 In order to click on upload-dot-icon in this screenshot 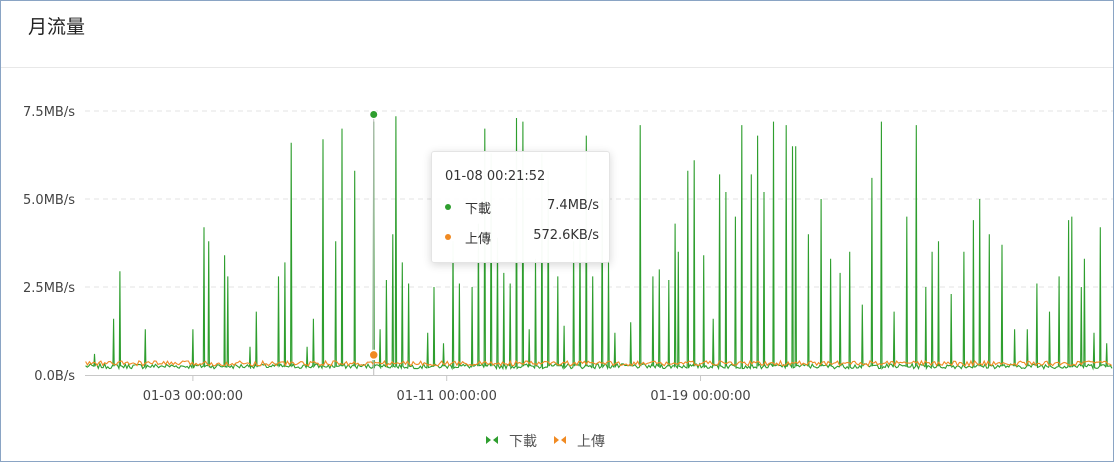, I will do `click(448, 237)`.